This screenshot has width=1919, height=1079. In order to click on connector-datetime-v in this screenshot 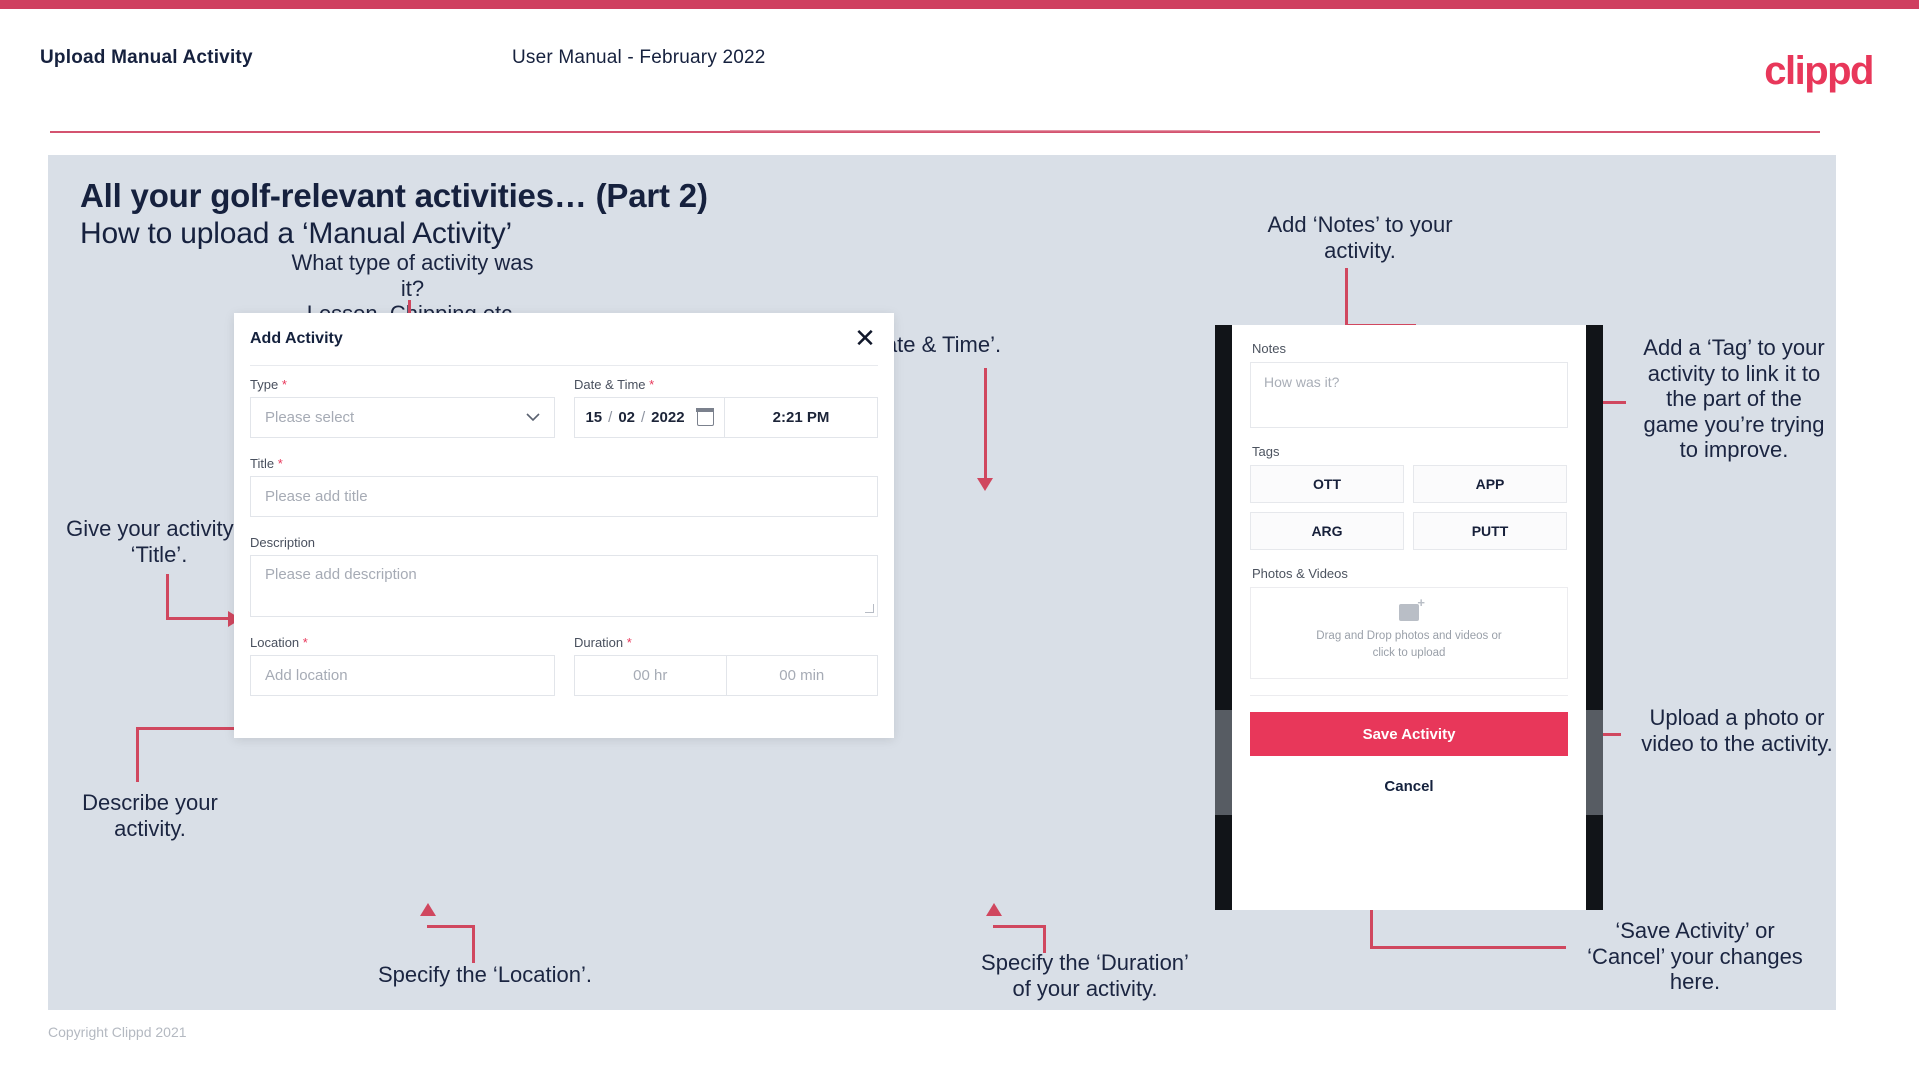, I will do `click(985, 423)`.